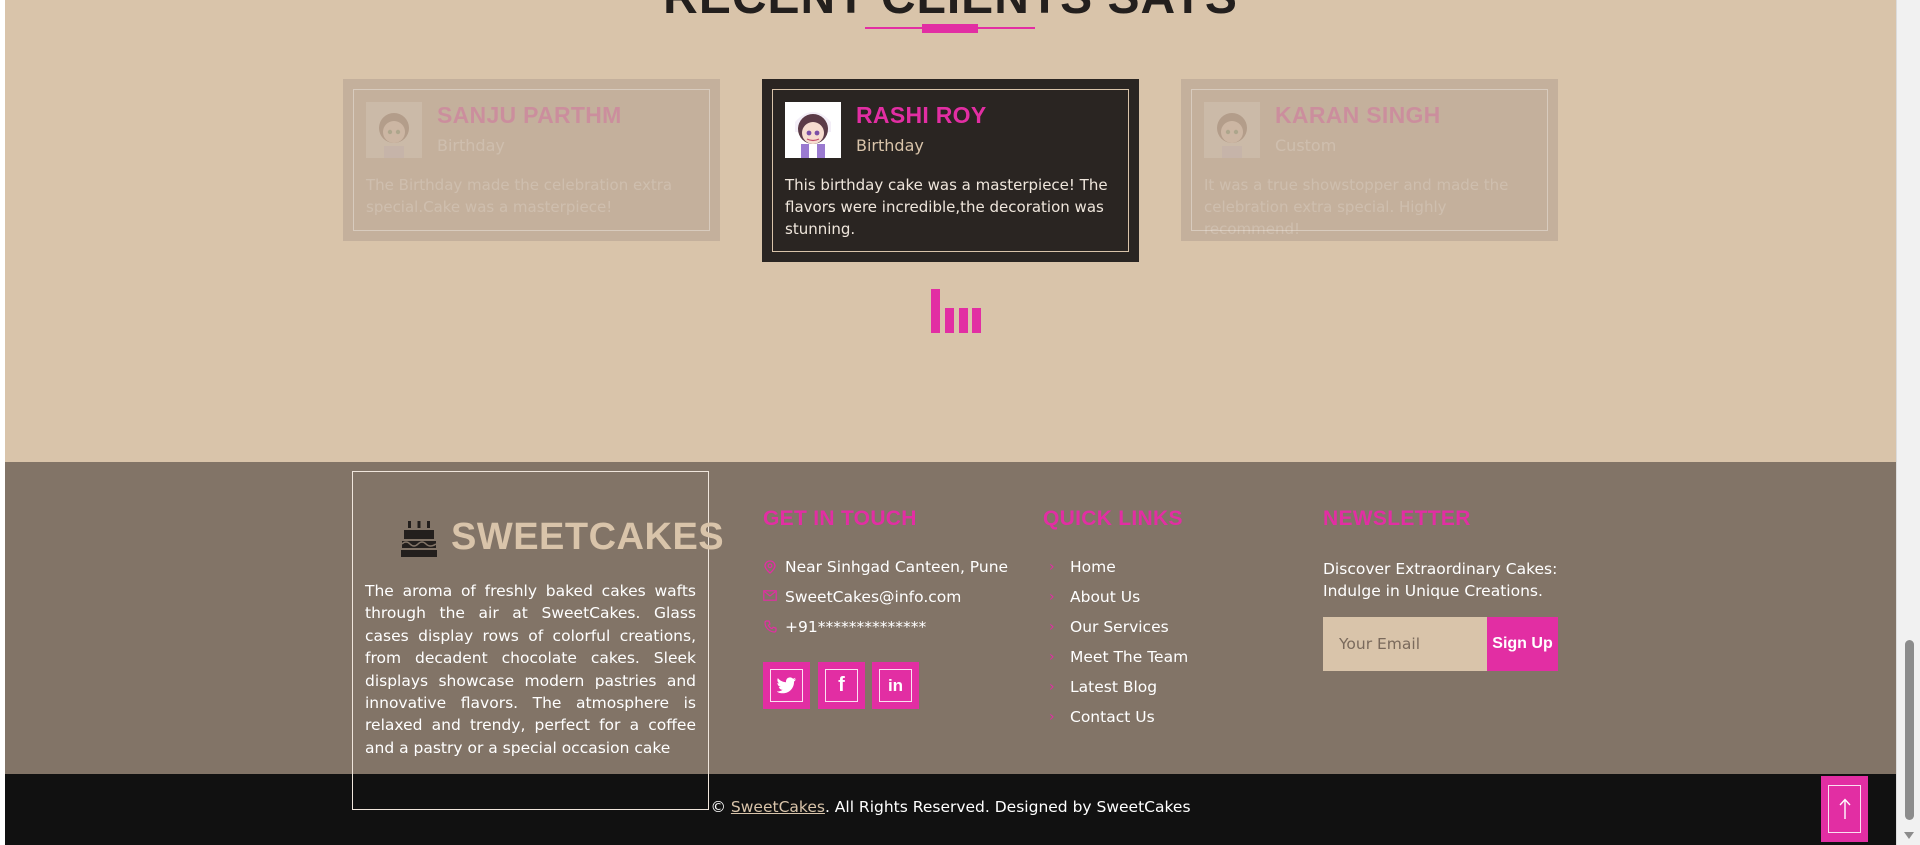 The width and height of the screenshot is (1920, 845). I want to click on facebook-button: f, so click(841, 685).